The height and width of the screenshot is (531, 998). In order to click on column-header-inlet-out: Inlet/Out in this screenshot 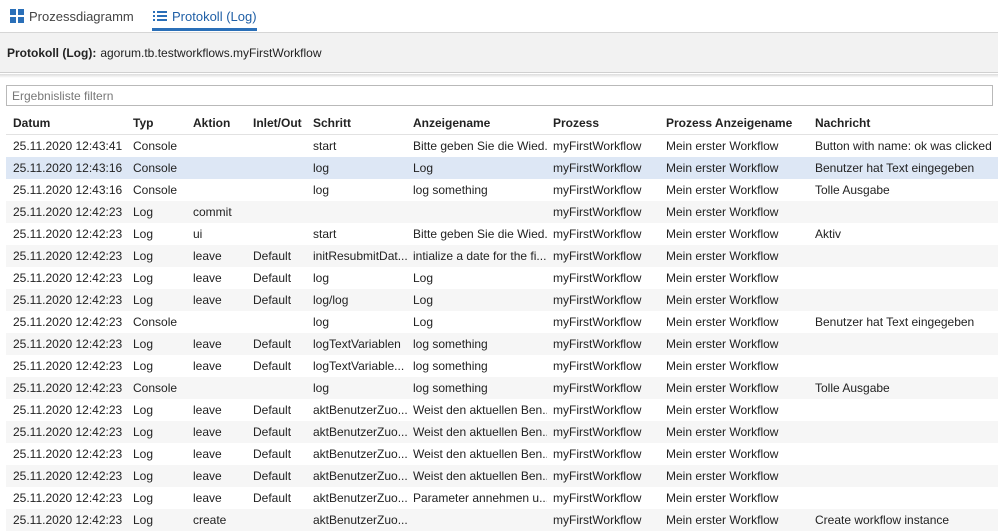, I will do `click(282, 123)`.